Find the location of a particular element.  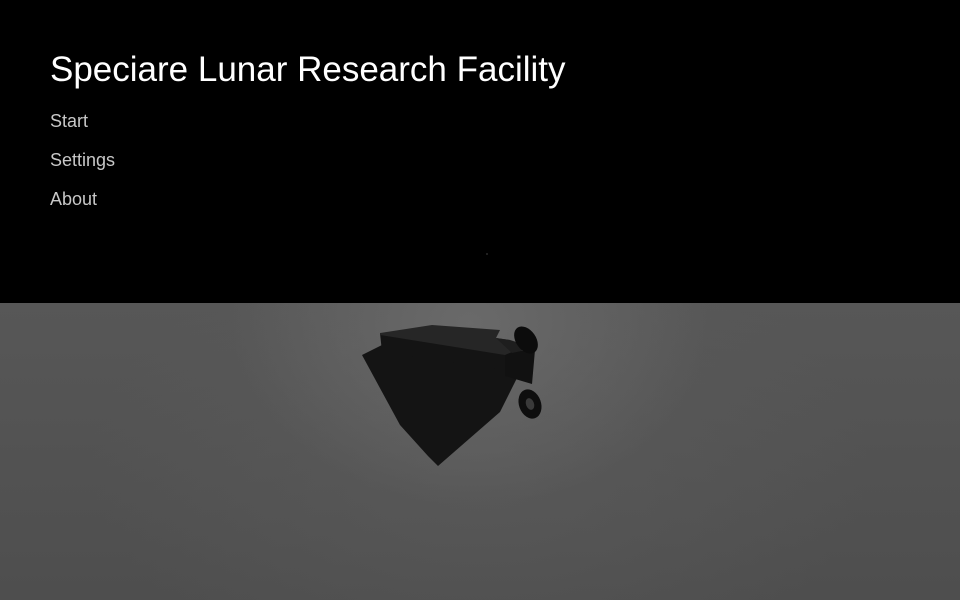

menu-item-about: About is located at coordinates (308, 207).